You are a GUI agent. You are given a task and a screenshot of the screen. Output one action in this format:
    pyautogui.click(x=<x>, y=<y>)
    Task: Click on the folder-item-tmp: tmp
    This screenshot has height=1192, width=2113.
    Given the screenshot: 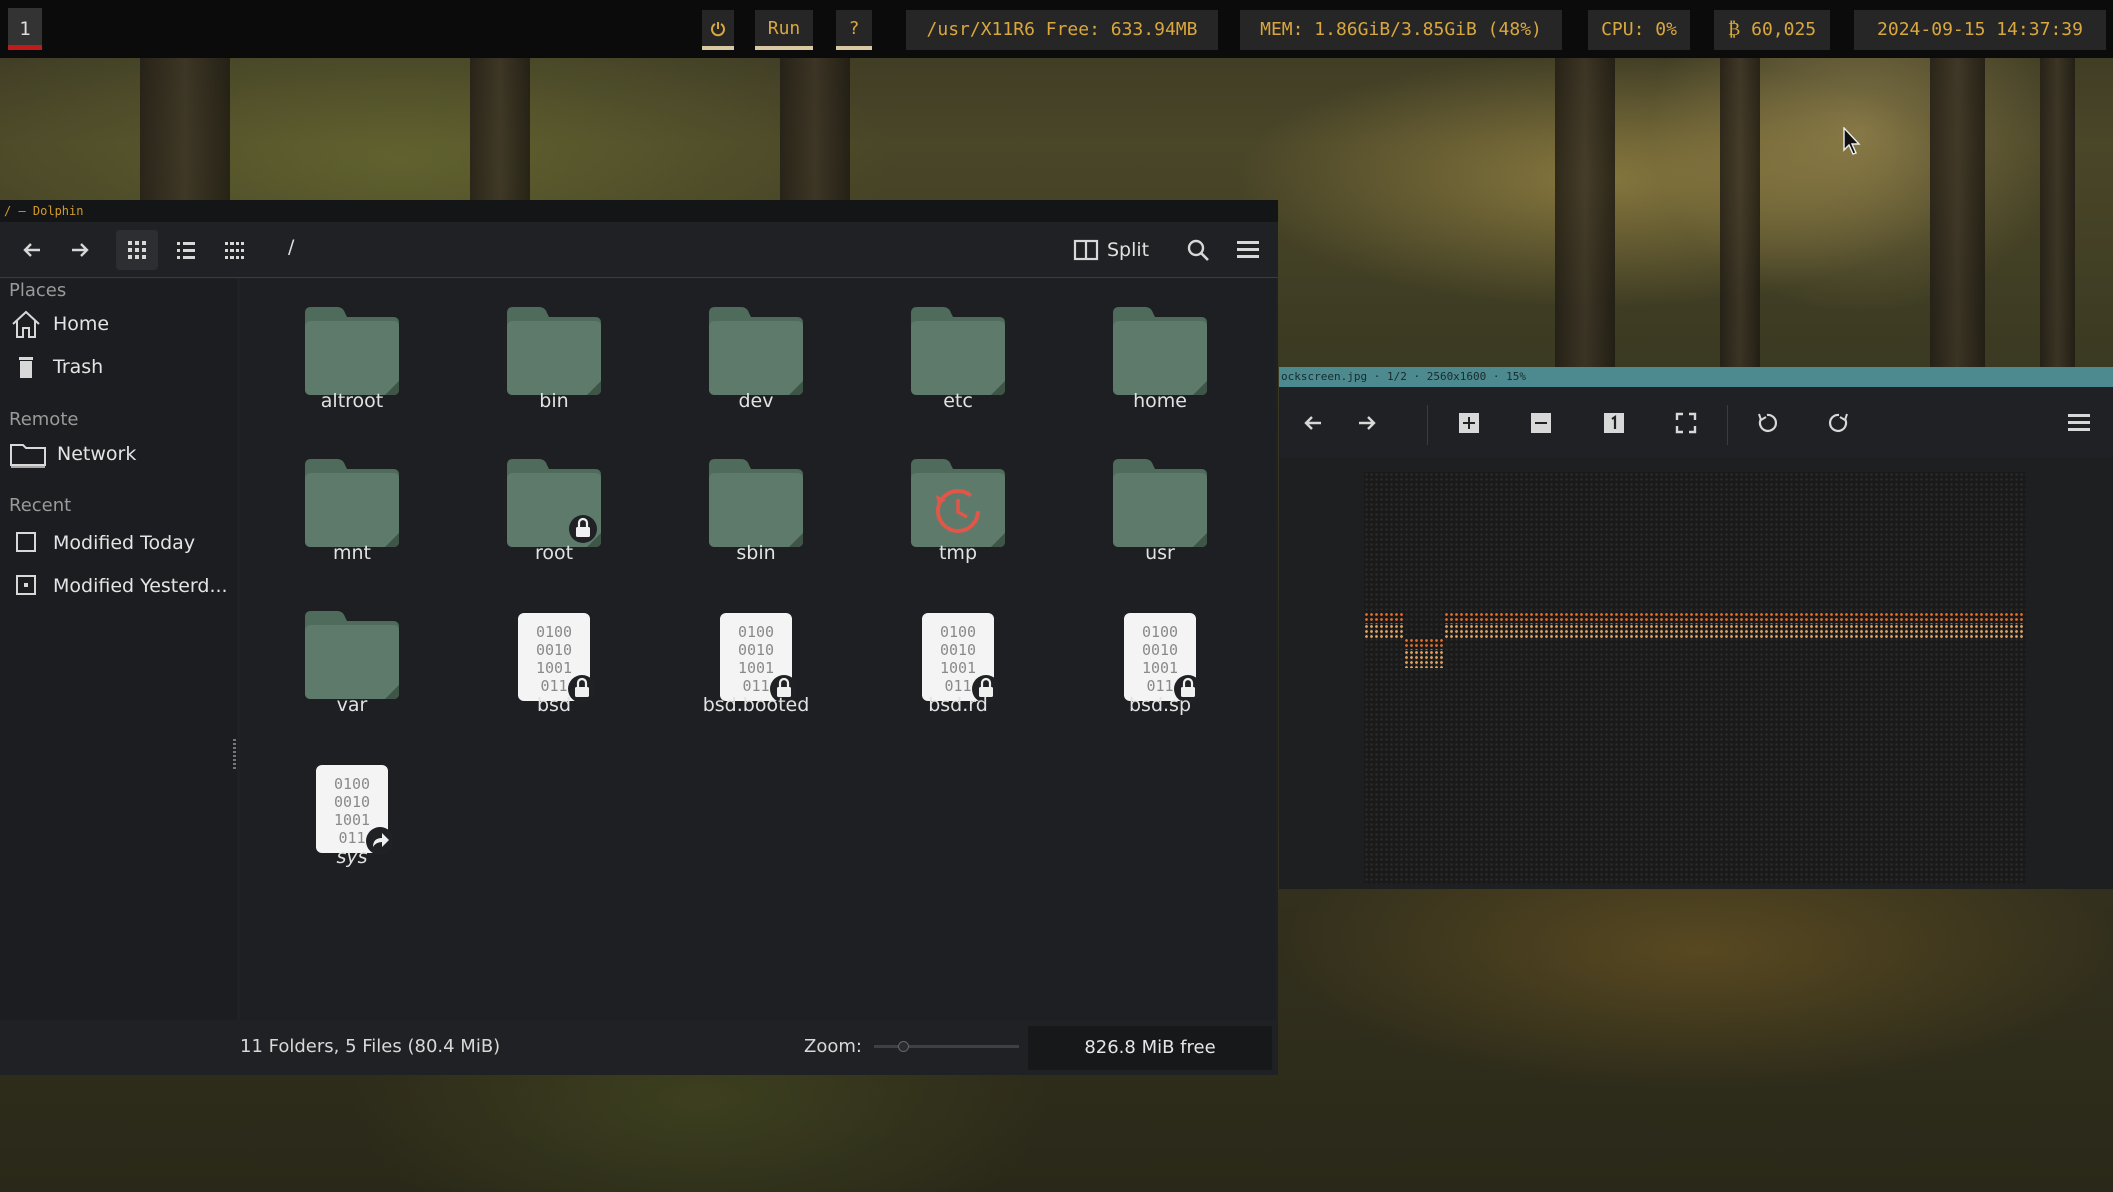 What is the action you would take?
    pyautogui.click(x=958, y=519)
    